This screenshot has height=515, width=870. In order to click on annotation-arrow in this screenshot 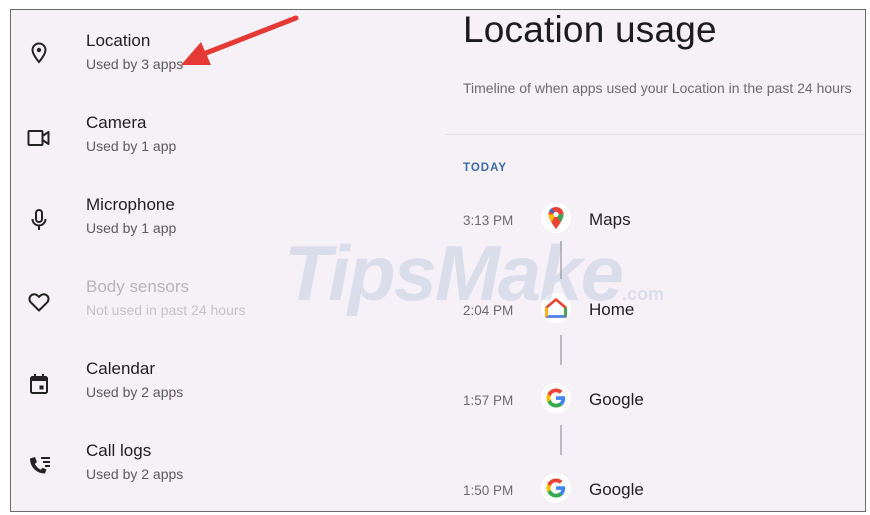, I will do `click(240, 40)`.